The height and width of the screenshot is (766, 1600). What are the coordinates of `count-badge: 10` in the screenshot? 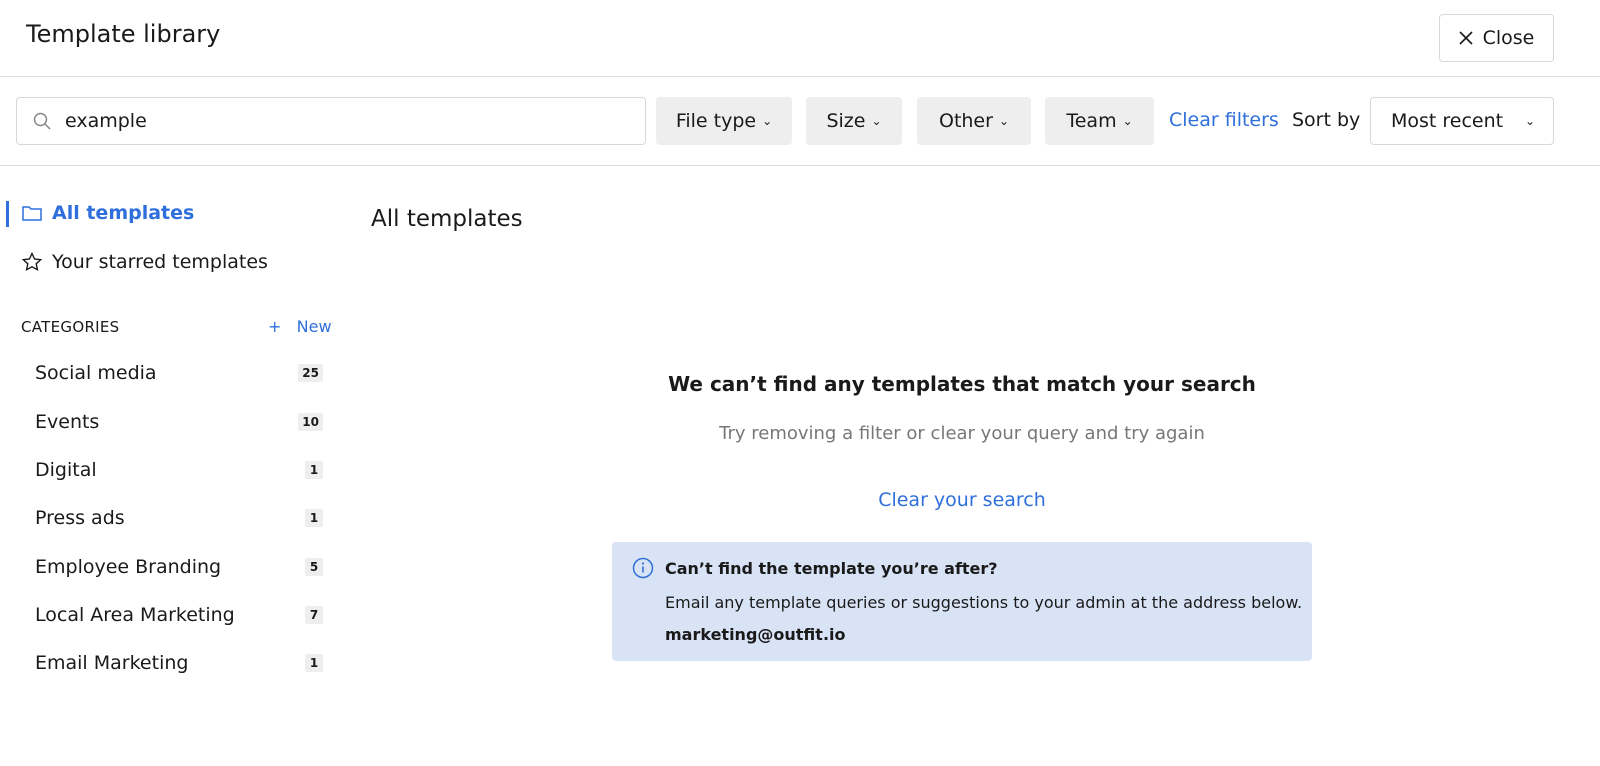 It's located at (310, 422).